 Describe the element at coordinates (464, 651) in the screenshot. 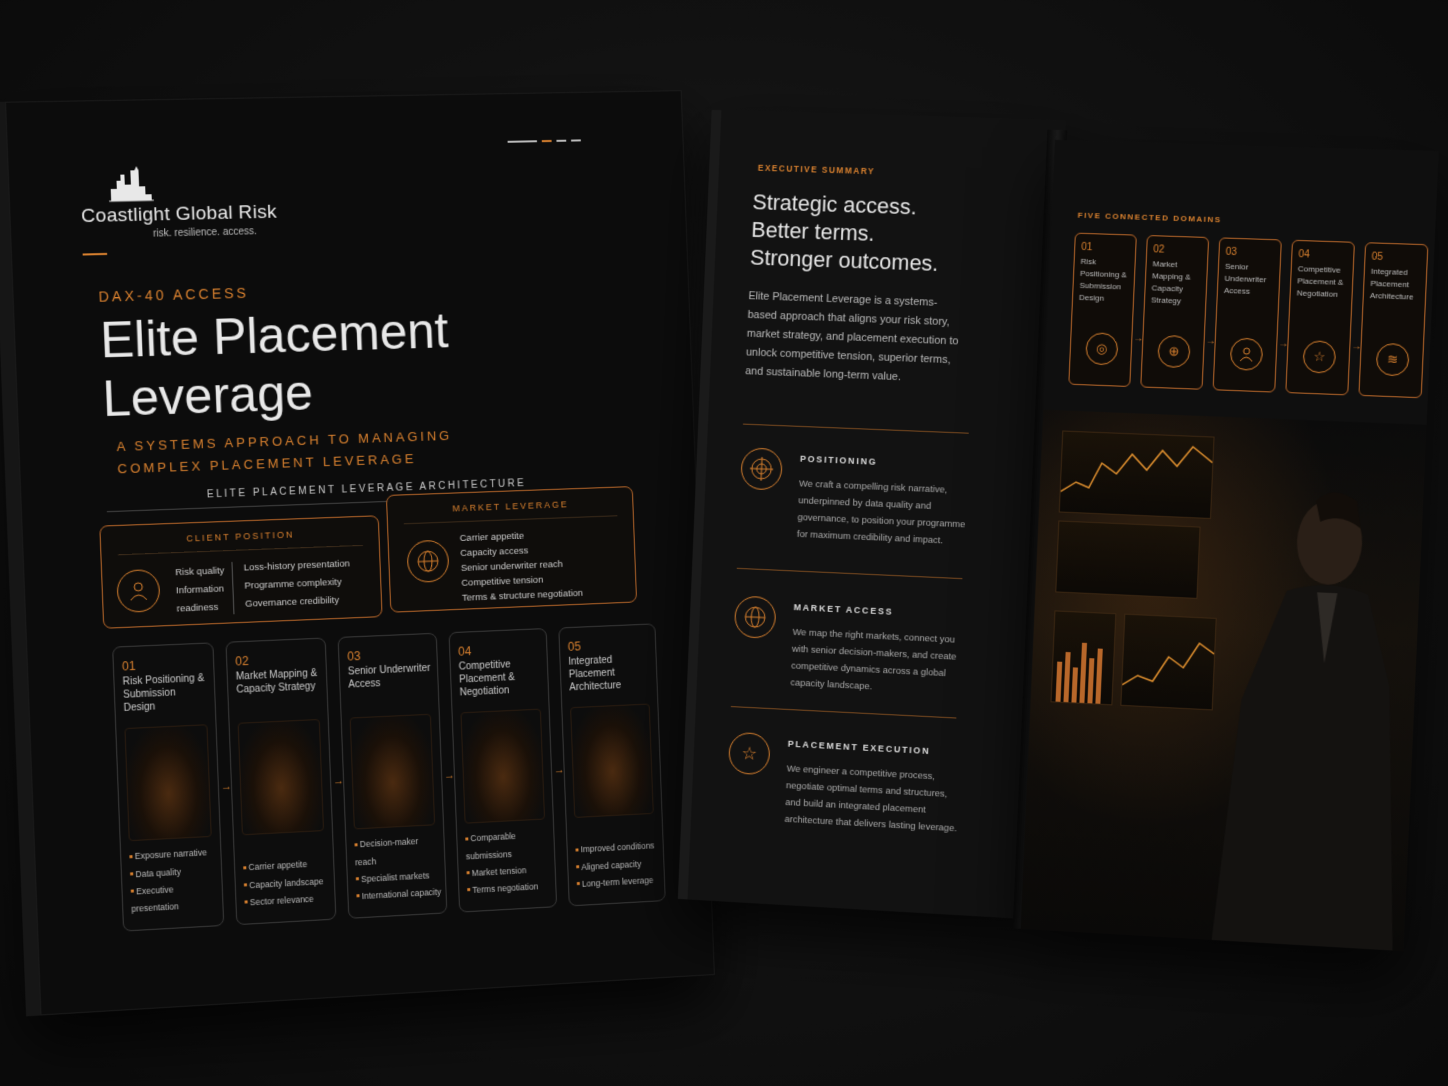

I see `step-number: 04` at that location.